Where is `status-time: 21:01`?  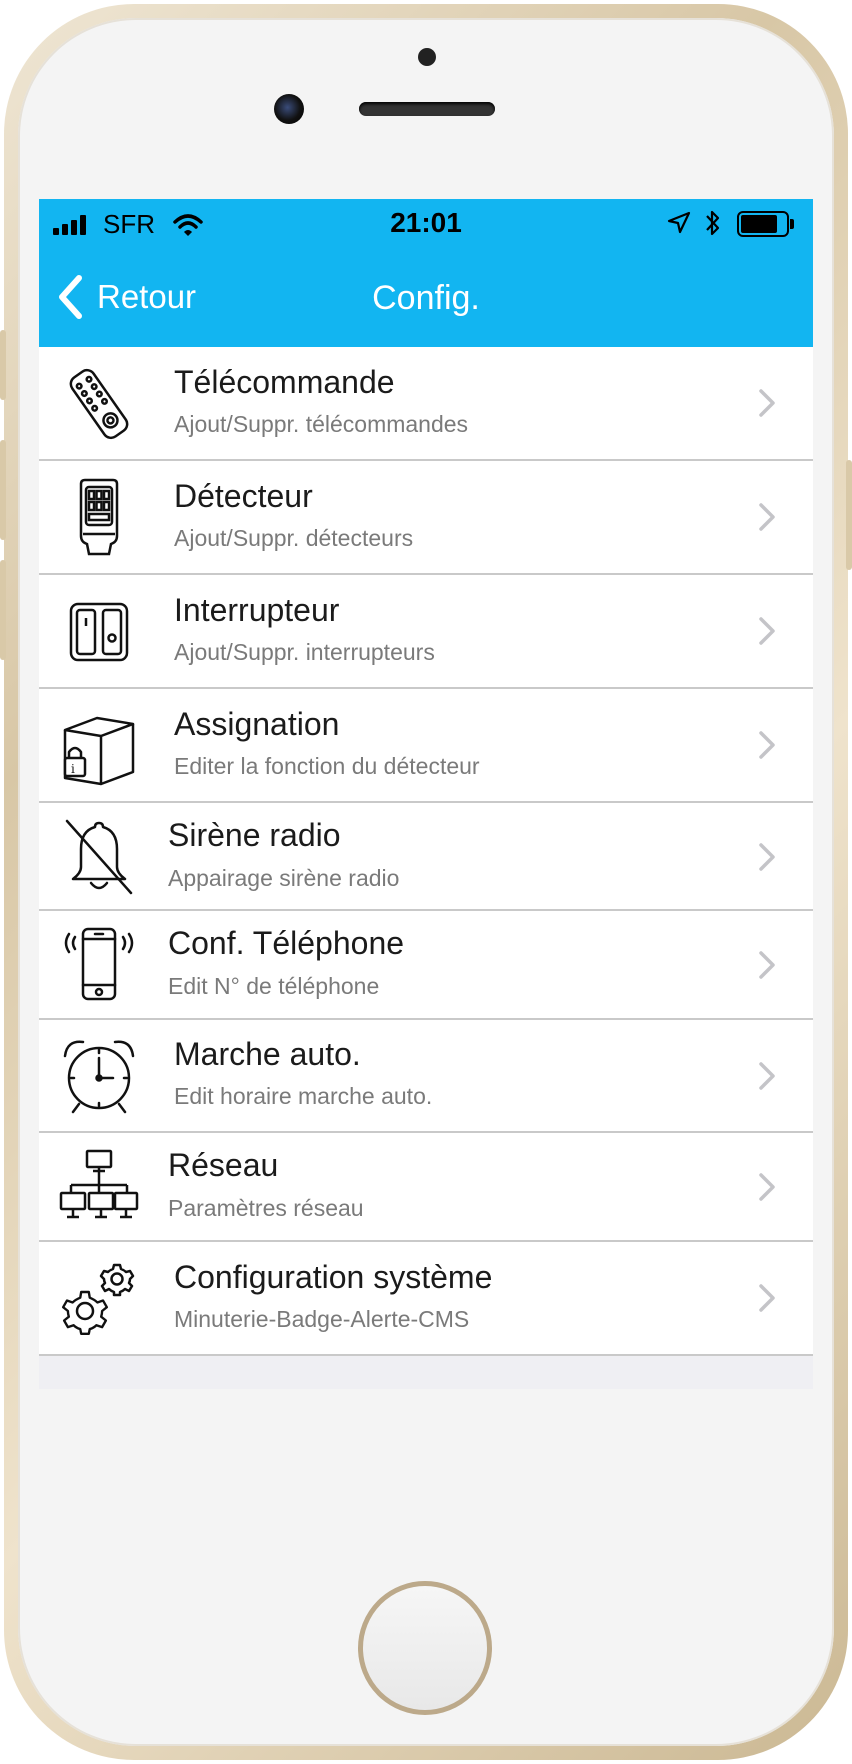 status-time: 21:01 is located at coordinates (426, 222).